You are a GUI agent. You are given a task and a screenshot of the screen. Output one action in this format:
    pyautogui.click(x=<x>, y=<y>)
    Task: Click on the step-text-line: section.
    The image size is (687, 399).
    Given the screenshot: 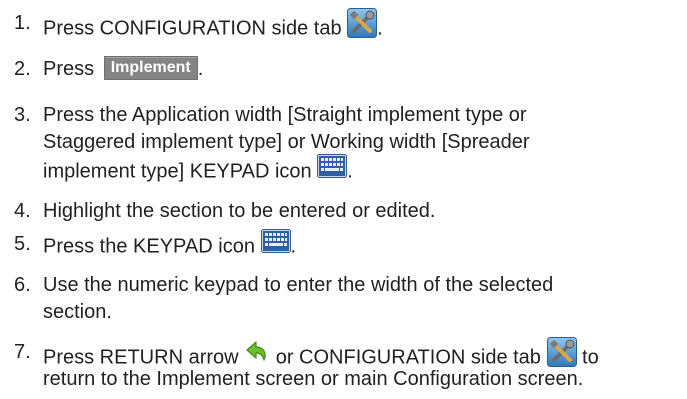 What is the action you would take?
    pyautogui.click(x=77, y=312)
    